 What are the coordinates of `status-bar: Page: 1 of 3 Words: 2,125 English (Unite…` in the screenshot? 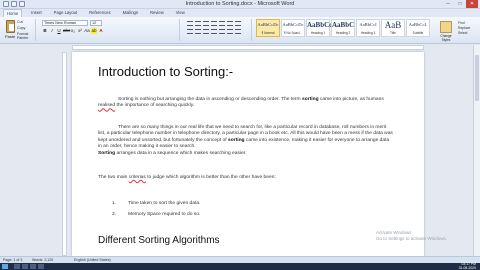 It's located at (240, 259).